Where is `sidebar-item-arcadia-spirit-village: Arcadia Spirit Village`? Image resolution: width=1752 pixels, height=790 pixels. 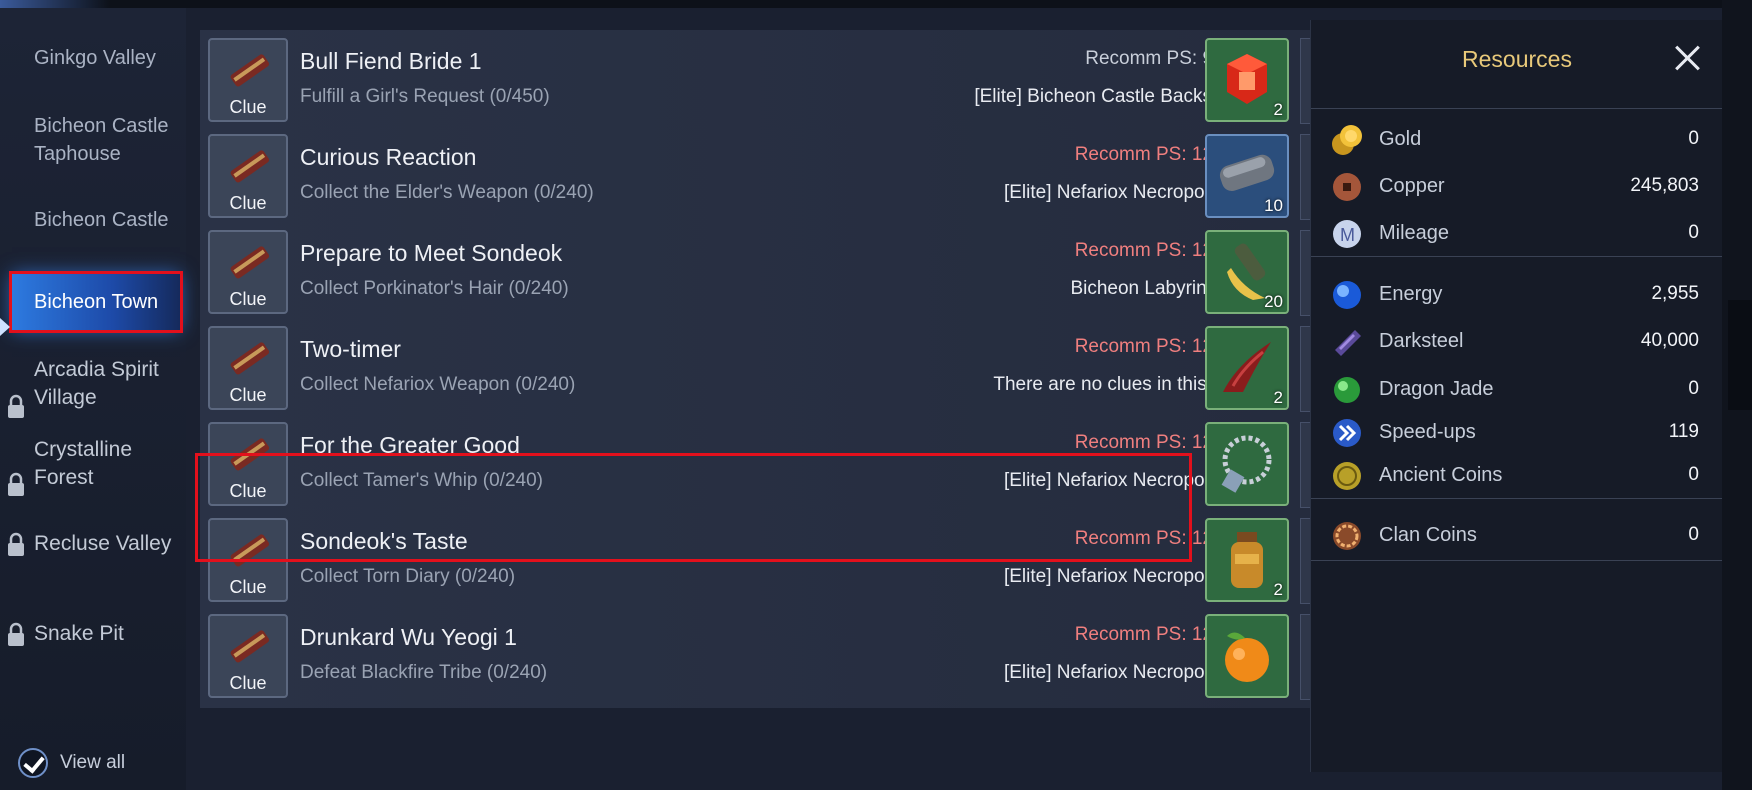
sidebar-item-arcadia-spirit-village: Arcadia Spirit Village is located at coordinates (90, 387).